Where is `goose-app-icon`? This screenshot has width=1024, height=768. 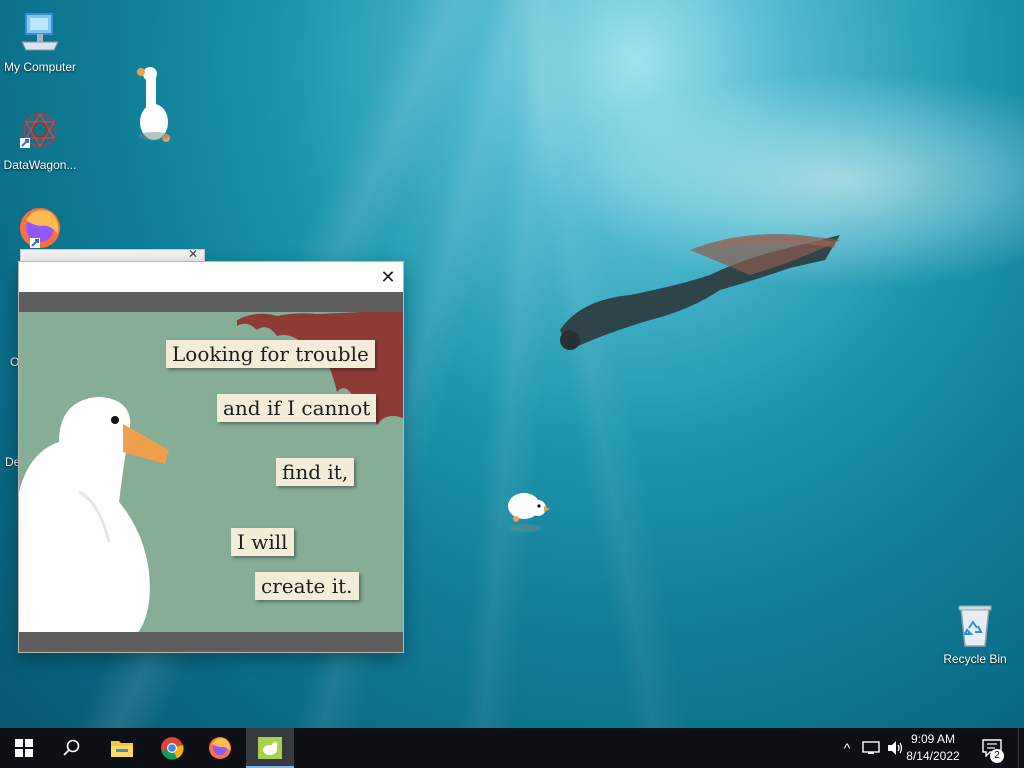
goose-app-icon is located at coordinates (270, 748).